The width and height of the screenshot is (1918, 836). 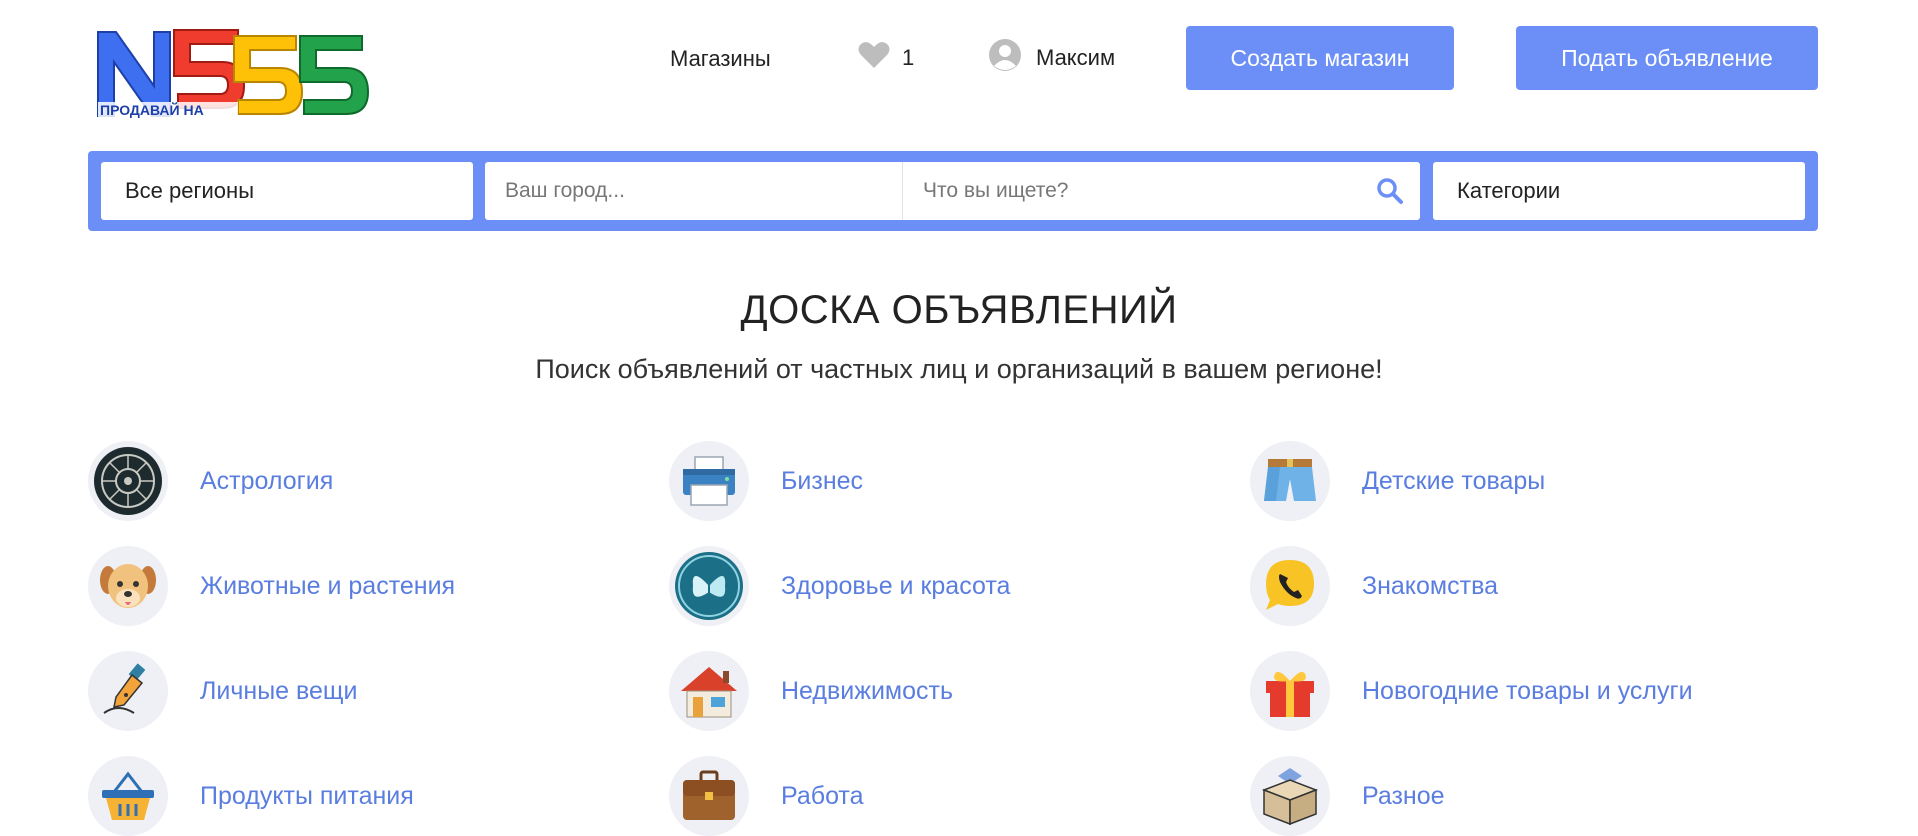 What do you see at coordinates (1290, 691) in the screenshot?
I see `gift-icon` at bounding box center [1290, 691].